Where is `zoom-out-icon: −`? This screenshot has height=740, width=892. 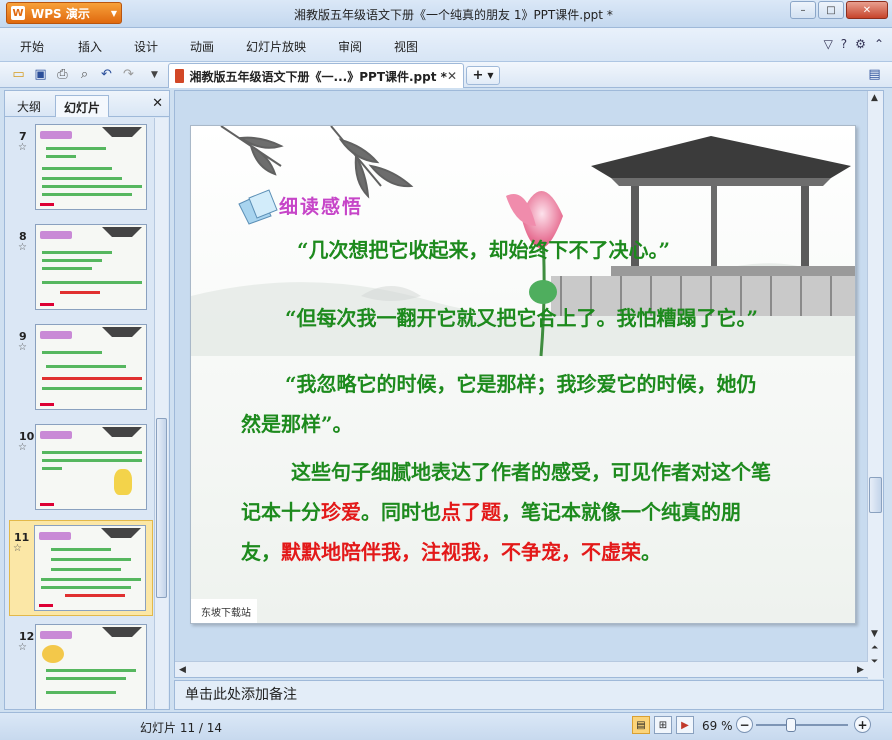
zoom-out-icon: − is located at coordinates (744, 724).